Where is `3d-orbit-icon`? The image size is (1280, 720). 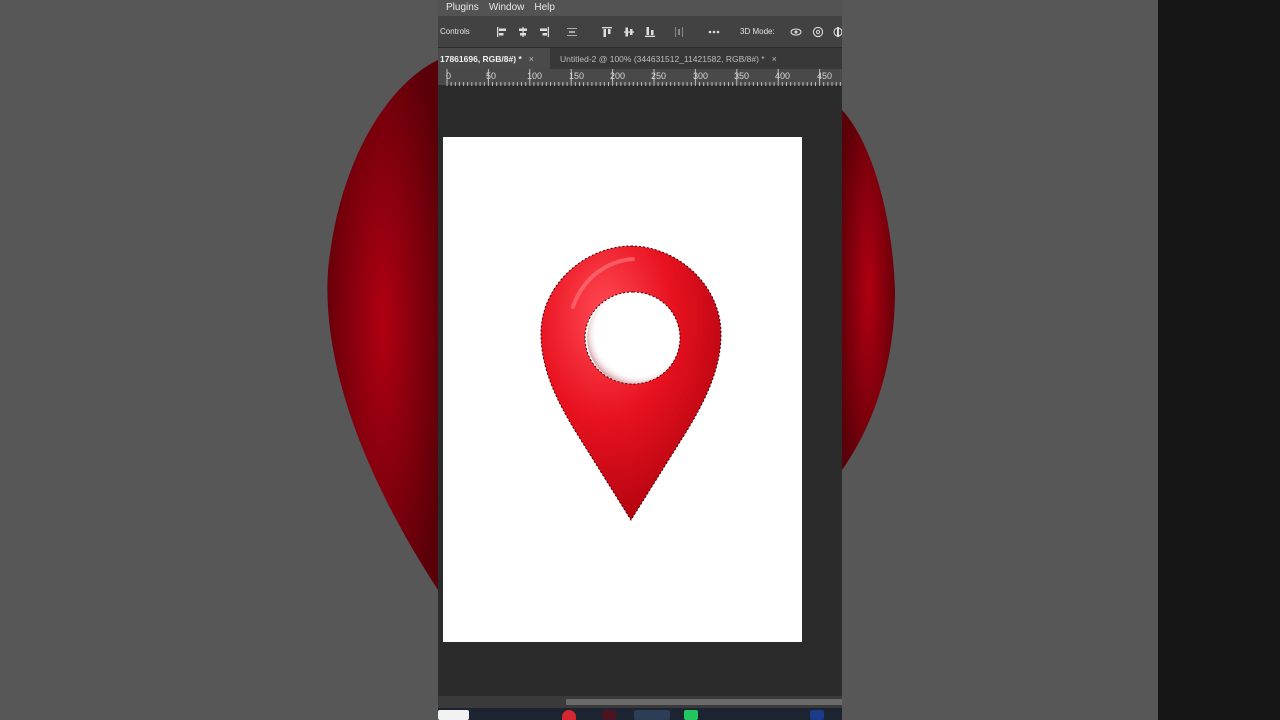 3d-orbit-icon is located at coordinates (796, 32).